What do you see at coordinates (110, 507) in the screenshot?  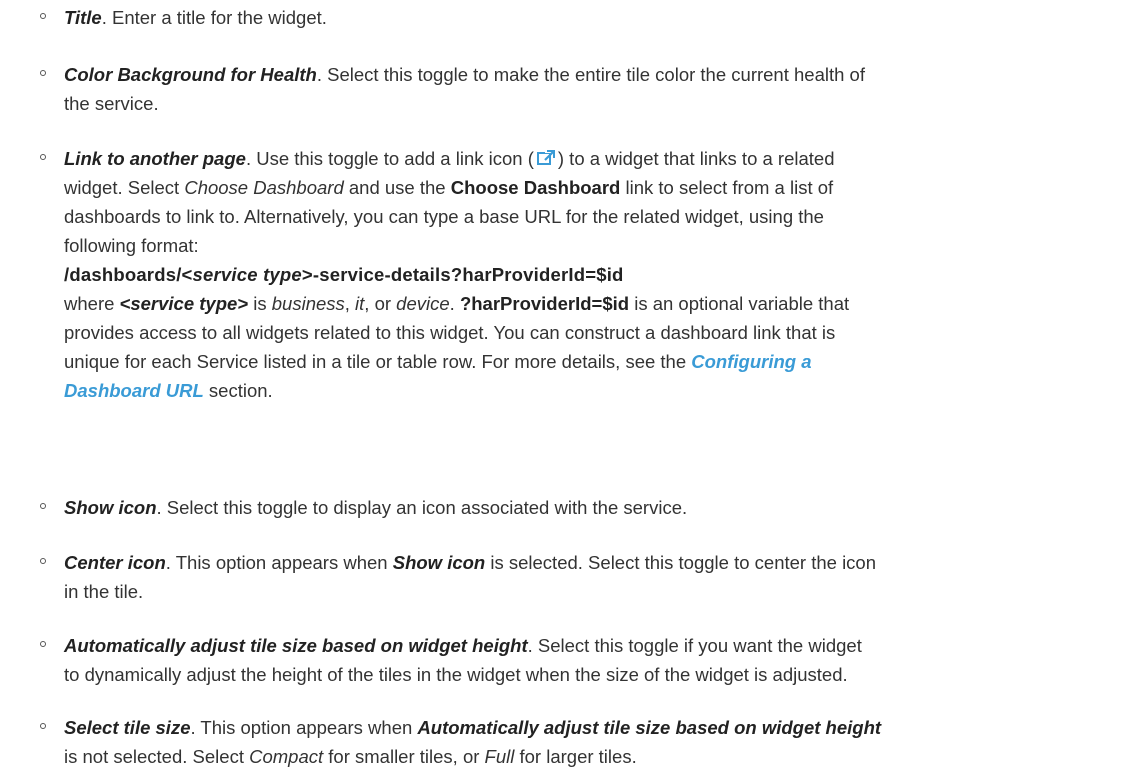 I see `term-show-icon: Show icon` at bounding box center [110, 507].